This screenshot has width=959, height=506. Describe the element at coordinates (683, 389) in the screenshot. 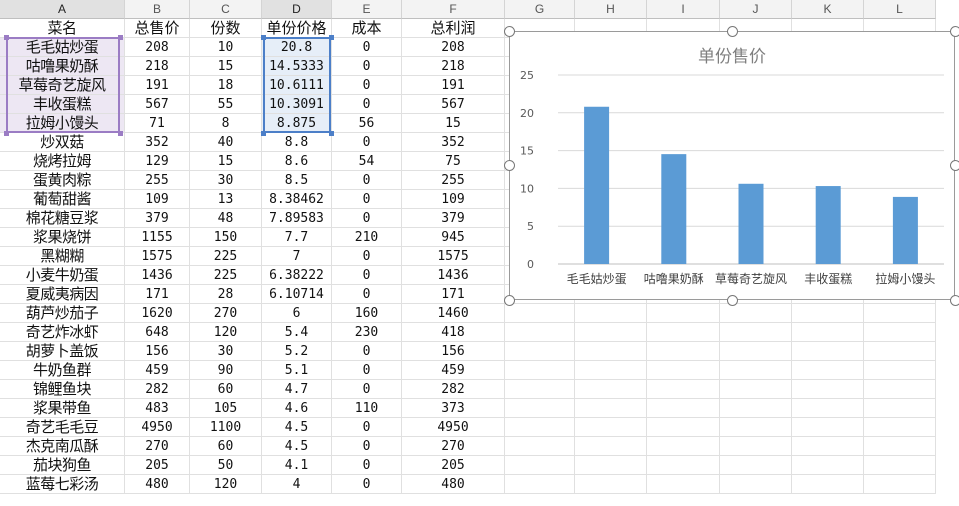

I see `cell-i20` at that location.